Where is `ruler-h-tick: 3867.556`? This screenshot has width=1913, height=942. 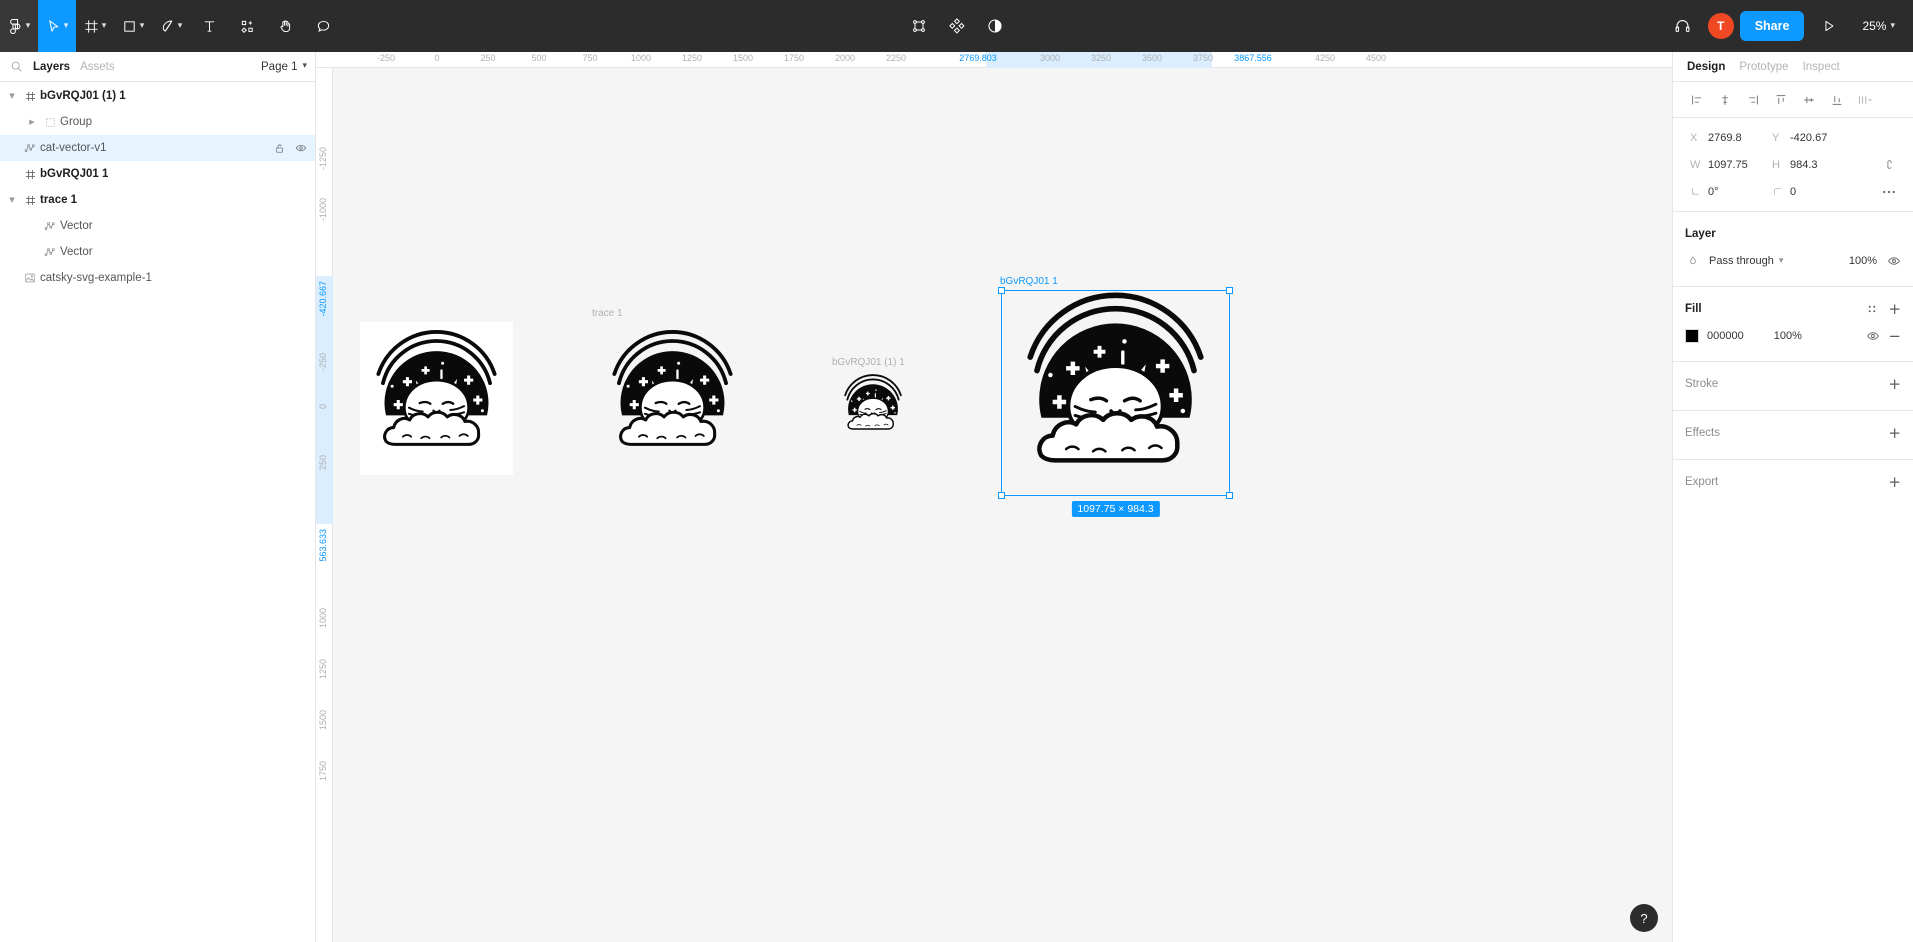 ruler-h-tick: 3867.556 is located at coordinates (1253, 58).